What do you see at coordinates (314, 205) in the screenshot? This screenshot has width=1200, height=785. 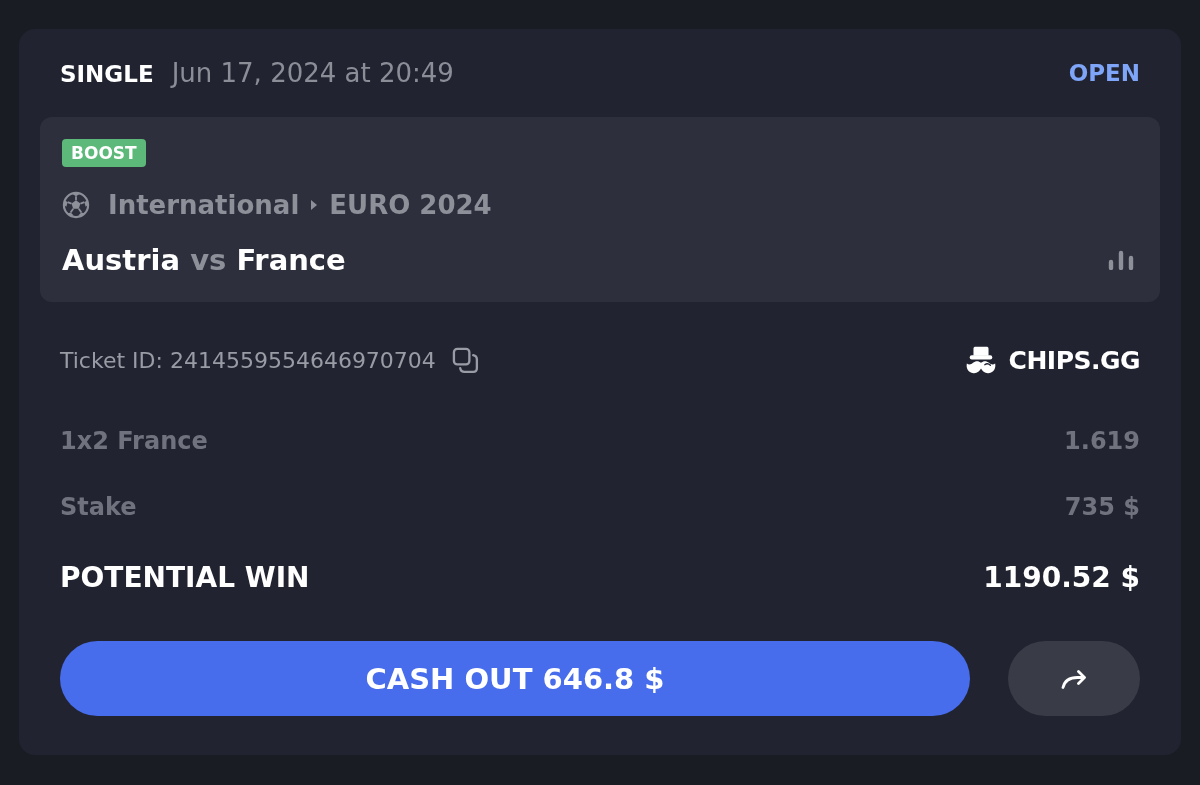 I see `caret-icon` at bounding box center [314, 205].